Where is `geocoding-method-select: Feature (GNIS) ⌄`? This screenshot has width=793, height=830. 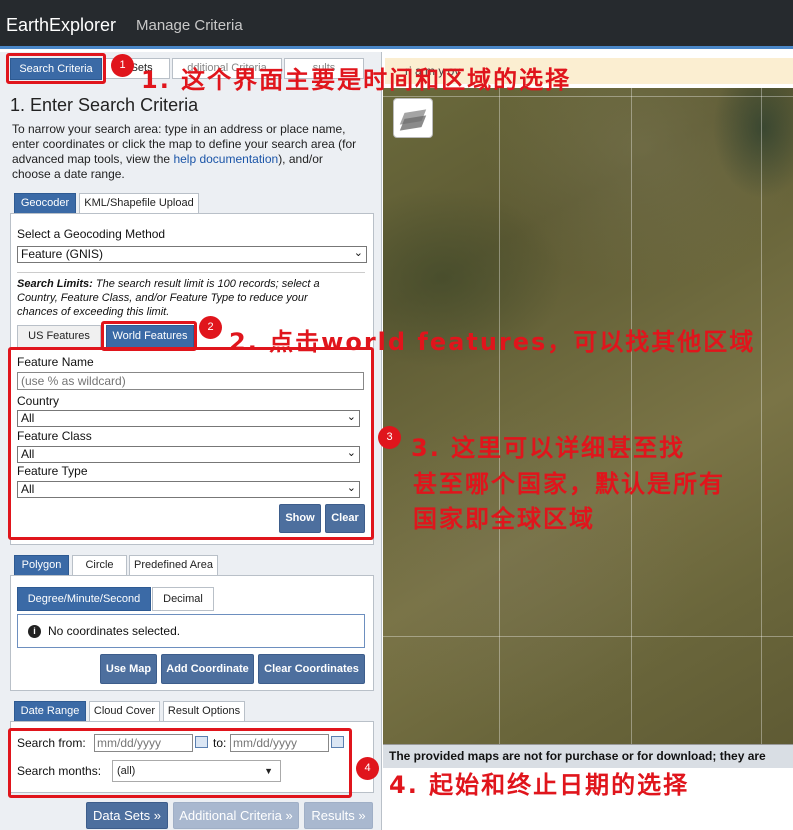 geocoding-method-select: Feature (GNIS) ⌄ is located at coordinates (192, 254).